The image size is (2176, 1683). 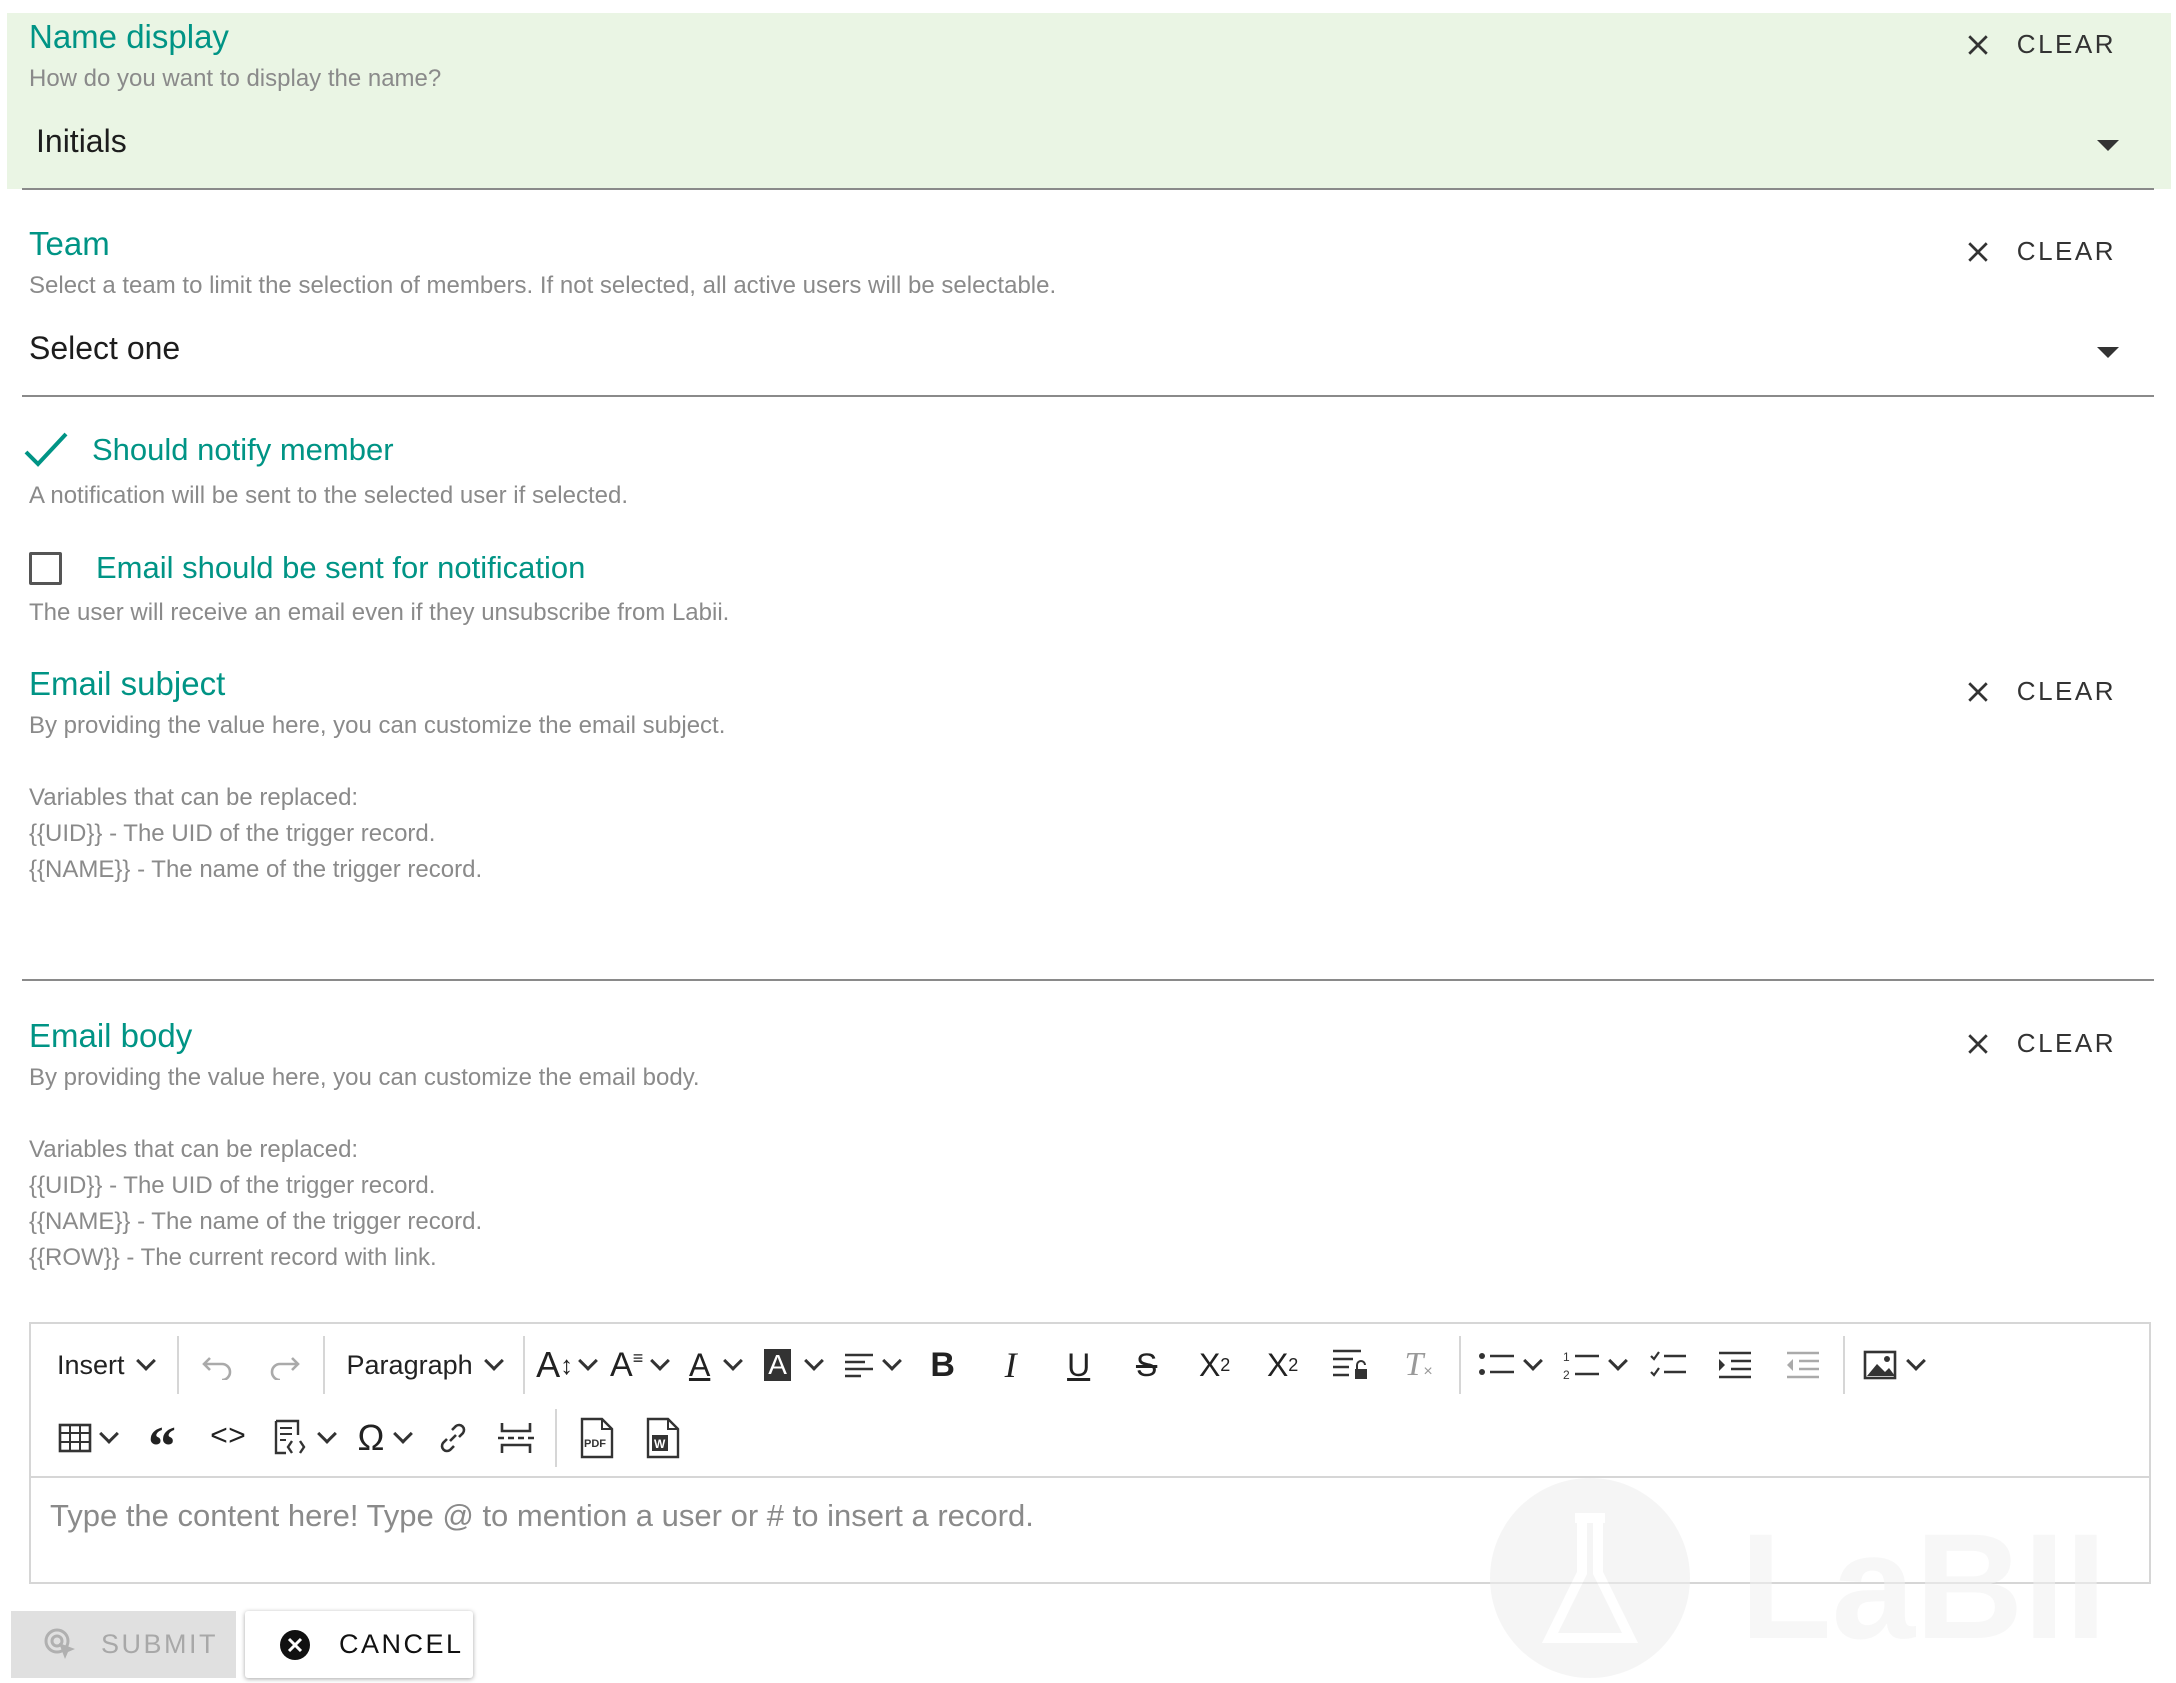 What do you see at coordinates (424, 1365) in the screenshot?
I see `paragraph-dropdown: Paragraph` at bounding box center [424, 1365].